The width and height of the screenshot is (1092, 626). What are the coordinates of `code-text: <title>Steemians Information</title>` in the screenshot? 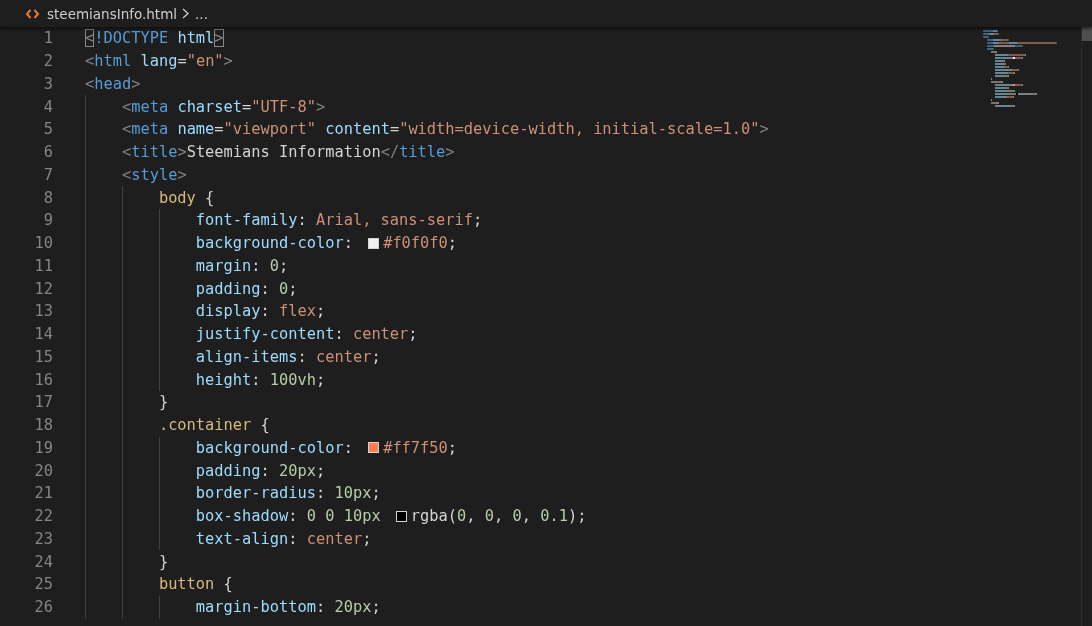 It's located at (288, 152).